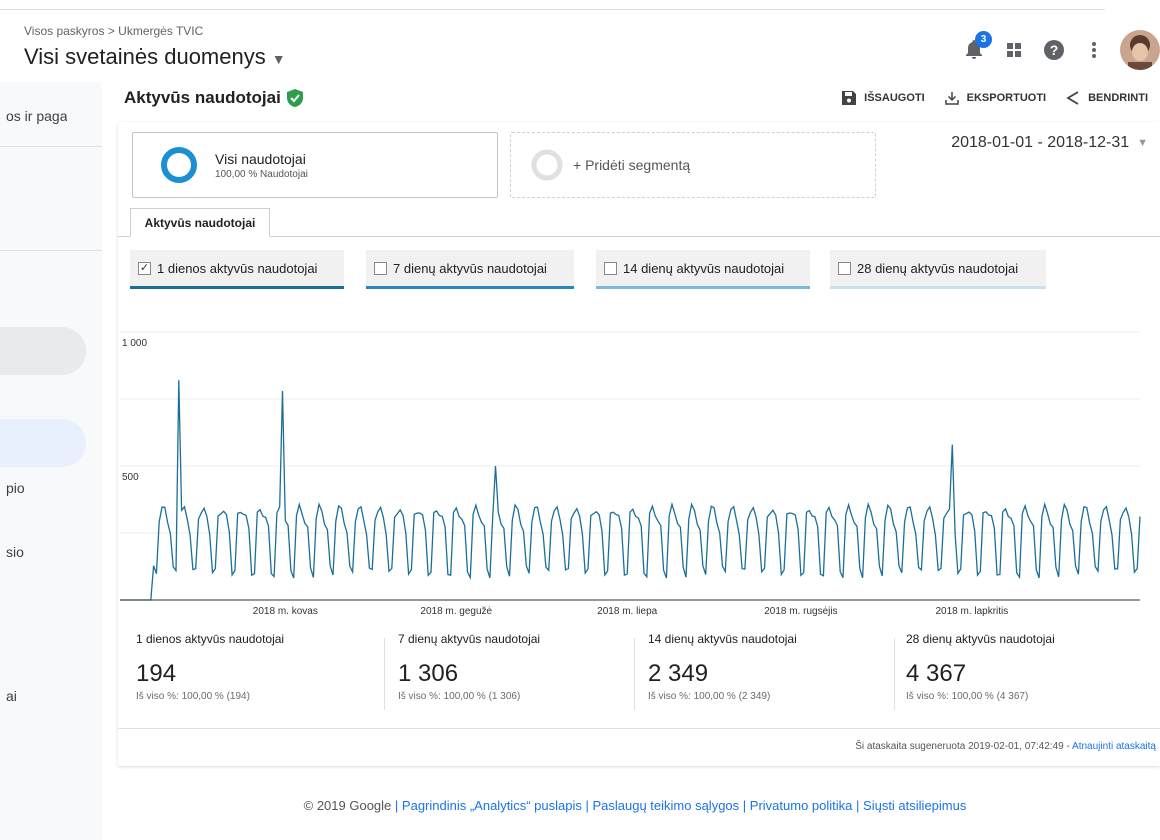  What do you see at coordinates (951, 98) in the screenshot?
I see `download-icon` at bounding box center [951, 98].